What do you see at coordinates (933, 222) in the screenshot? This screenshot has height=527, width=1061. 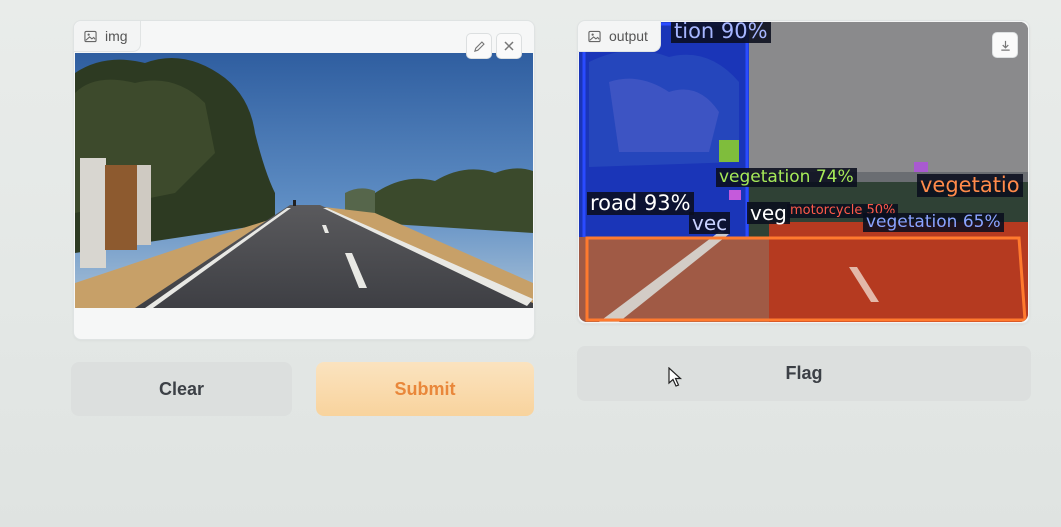 I see `detection-label: vegetation 65%` at bounding box center [933, 222].